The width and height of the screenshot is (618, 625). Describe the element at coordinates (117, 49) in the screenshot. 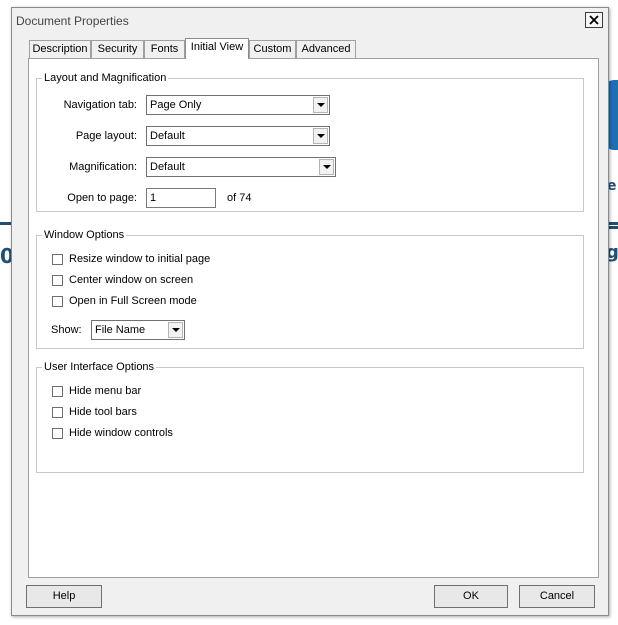

I see `tab-security: Security` at that location.